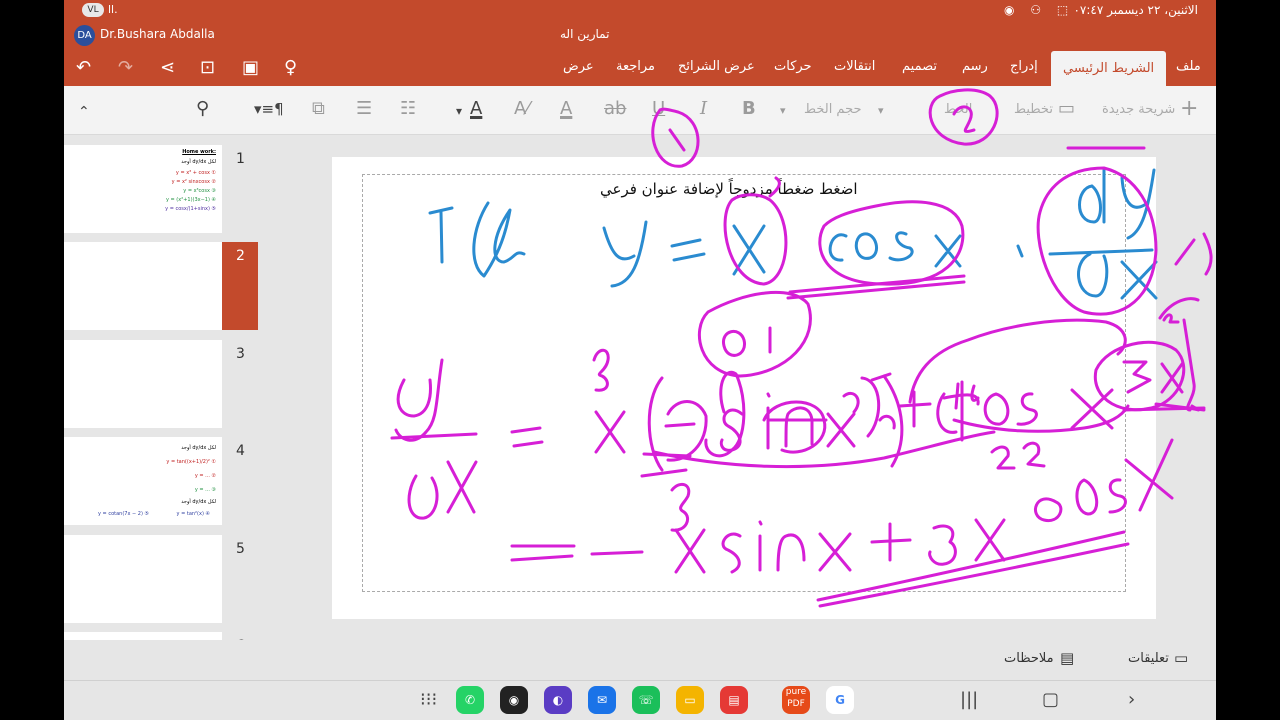 The height and width of the screenshot is (720, 1280). Describe the element at coordinates (796, 700) in the screenshot. I see `pure-pdf-icon: pure PDF` at that location.